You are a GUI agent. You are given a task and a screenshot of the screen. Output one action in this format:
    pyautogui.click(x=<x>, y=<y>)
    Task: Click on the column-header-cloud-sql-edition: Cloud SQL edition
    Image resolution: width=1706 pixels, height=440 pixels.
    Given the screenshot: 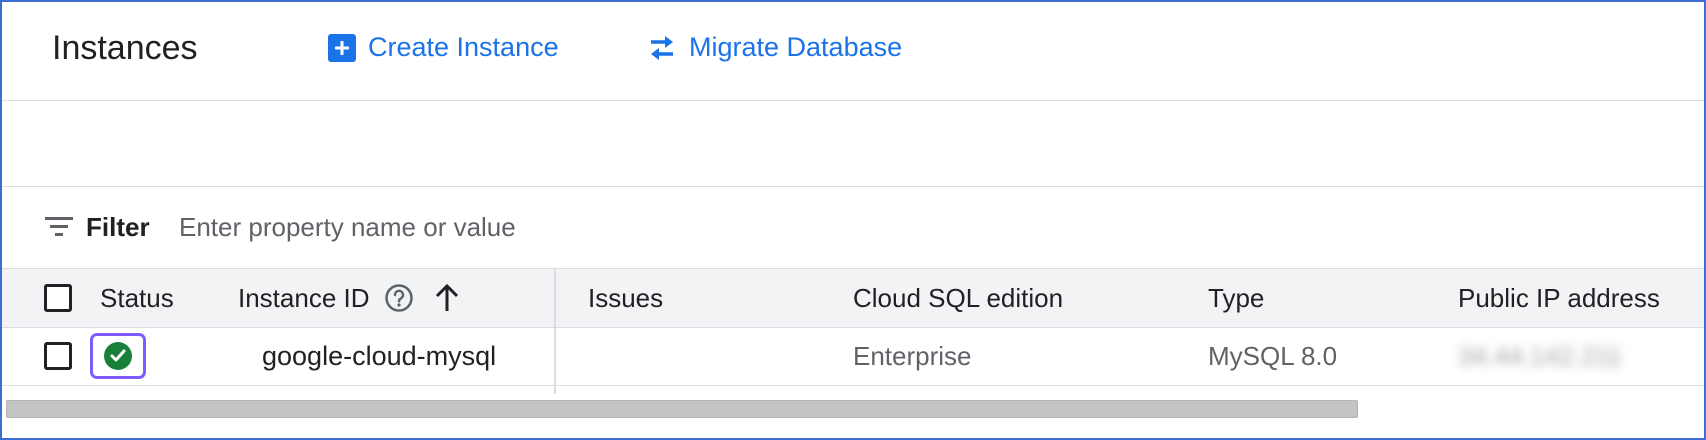 What is the action you would take?
    pyautogui.click(x=958, y=298)
    